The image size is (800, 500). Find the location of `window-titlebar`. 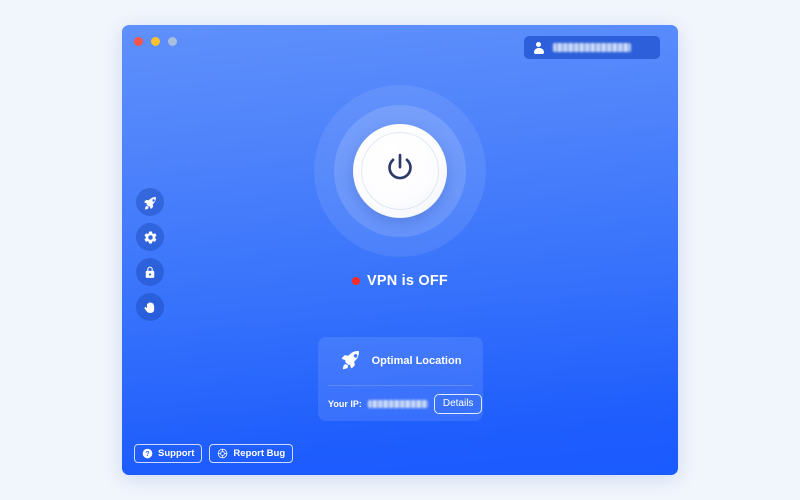

window-titlebar is located at coordinates (400, 46).